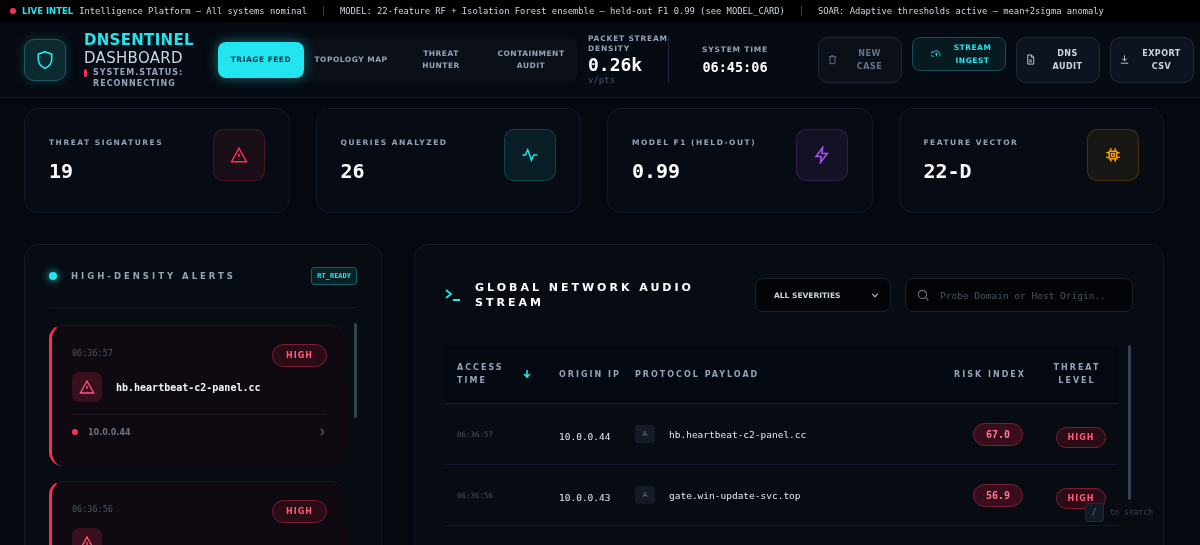 Image resolution: width=1200 pixels, height=545 pixels. What do you see at coordinates (53, 276) in the screenshot?
I see `live-indicator` at bounding box center [53, 276].